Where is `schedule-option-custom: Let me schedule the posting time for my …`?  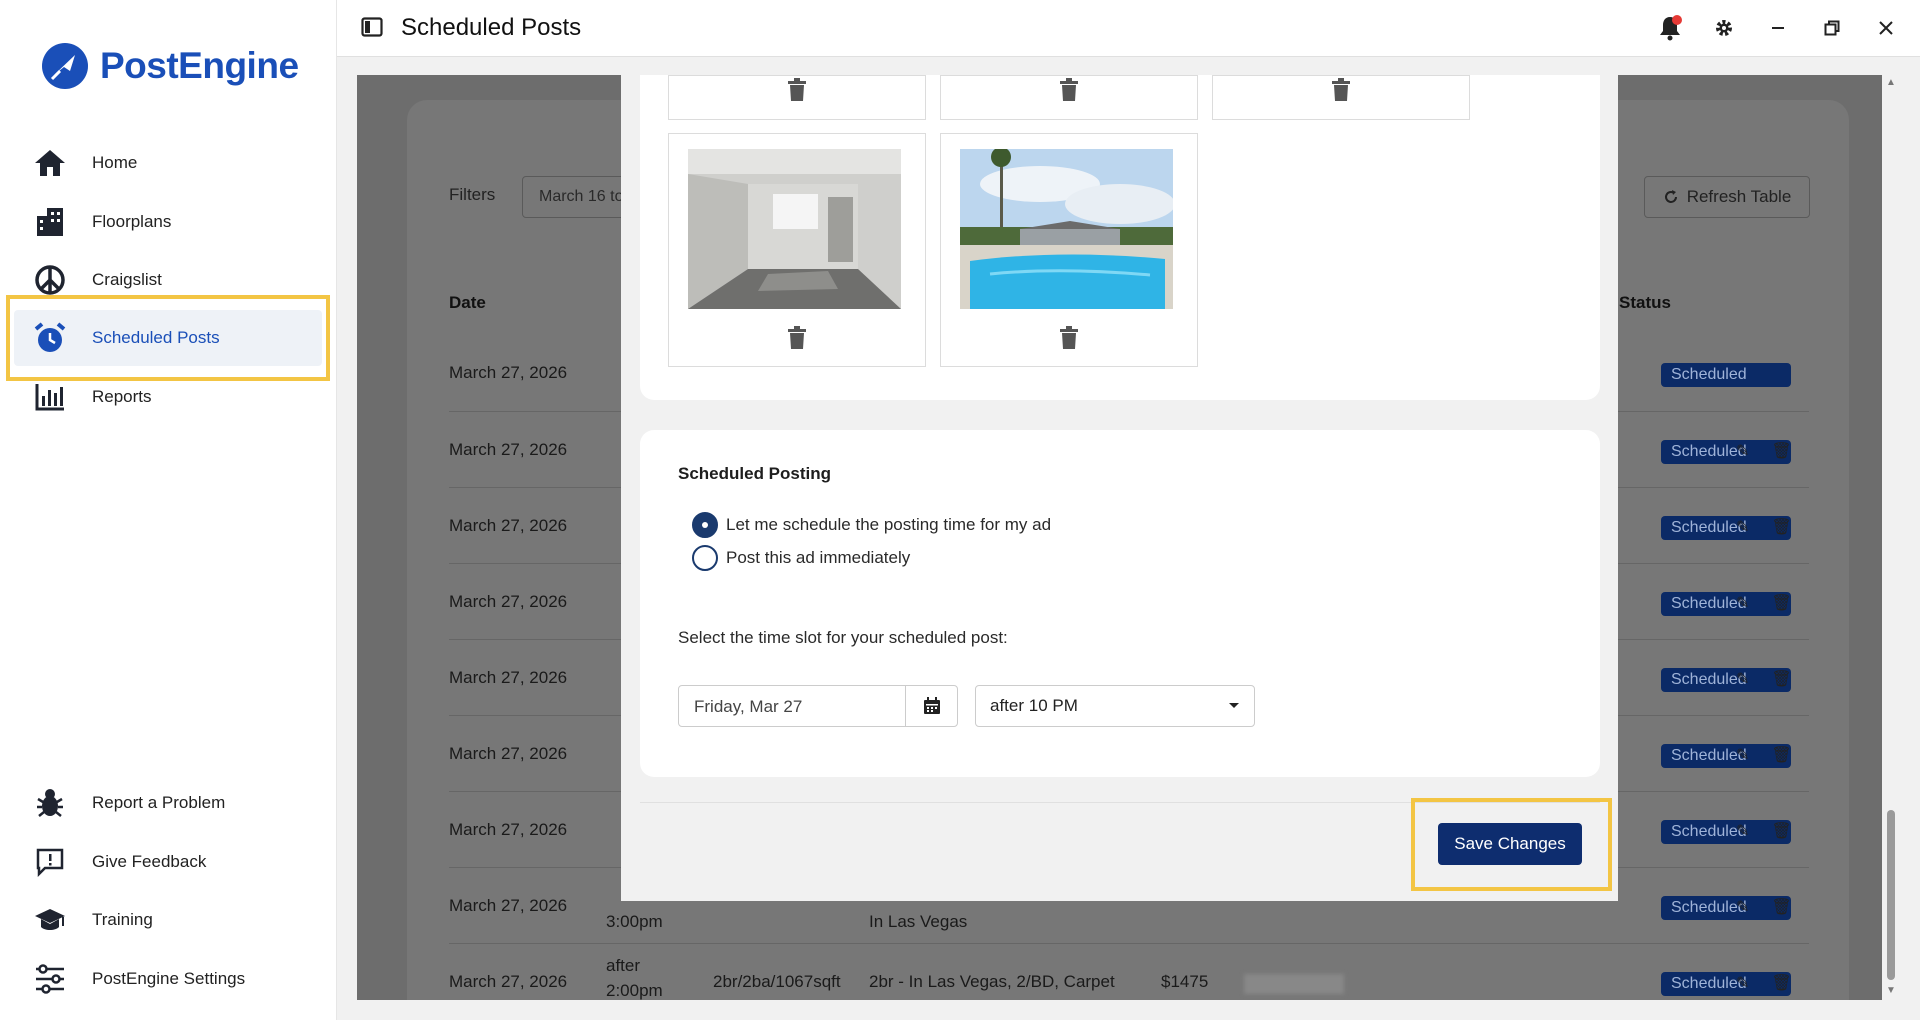
schedule-option-custom: Let me schedule the posting time for my … is located at coordinates (871, 525).